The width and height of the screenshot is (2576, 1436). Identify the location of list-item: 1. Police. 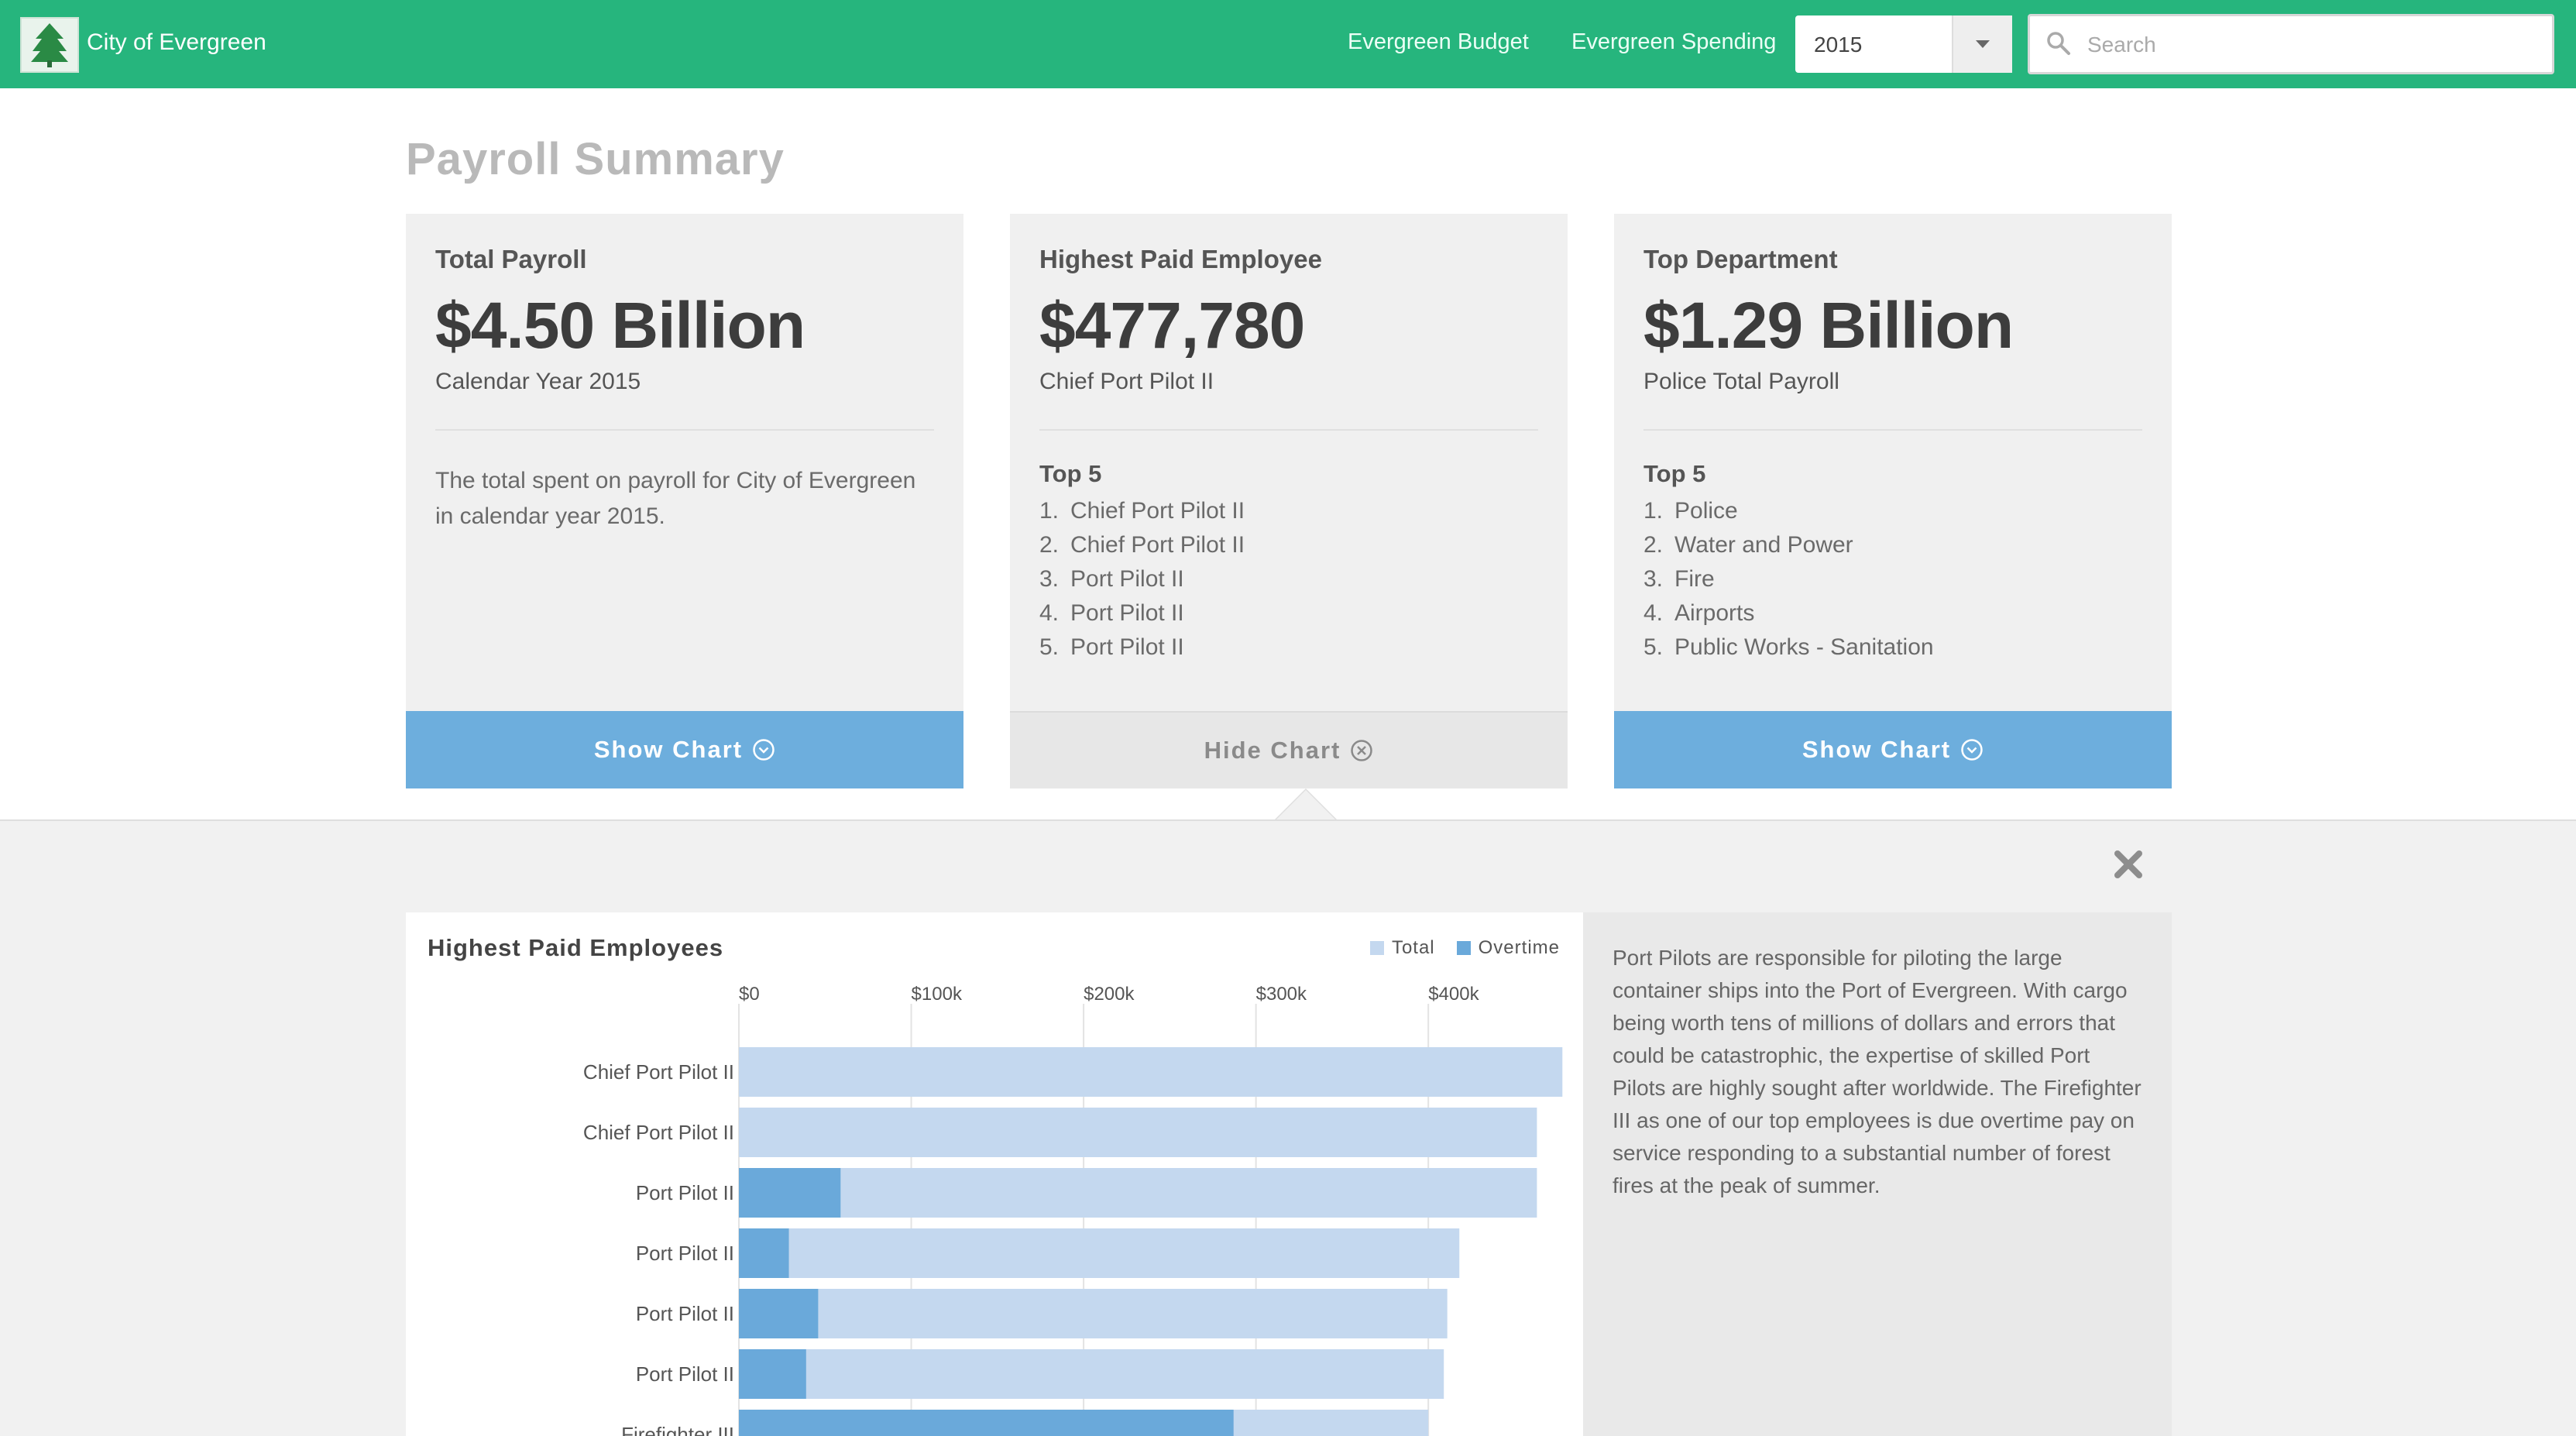
(1690, 511).